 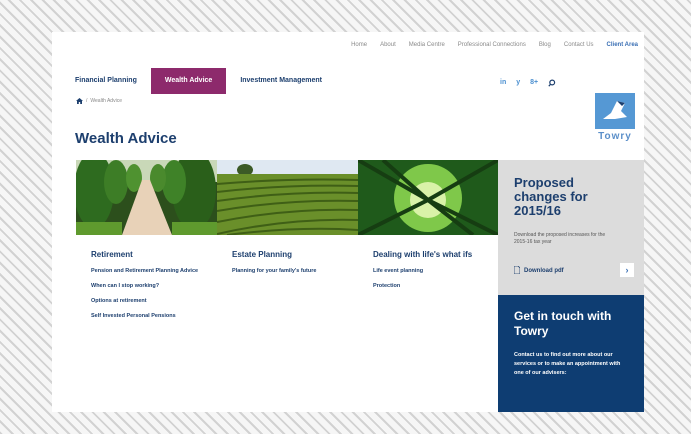 What do you see at coordinates (158, 271) in the screenshot?
I see `retirement-link: Pension and Retirement Planning Advice` at bounding box center [158, 271].